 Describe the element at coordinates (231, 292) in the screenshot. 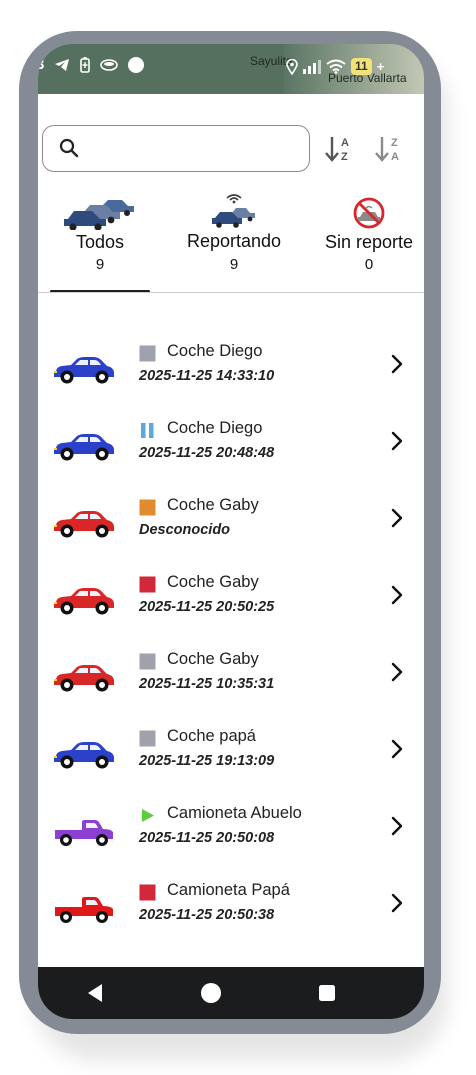

I see `tabs-divider` at that location.